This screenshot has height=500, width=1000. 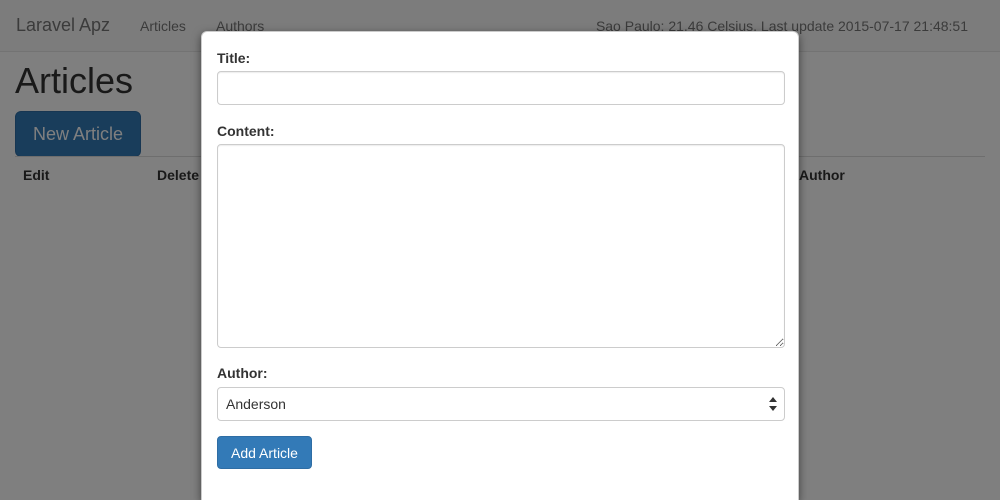 What do you see at coordinates (242, 373) in the screenshot?
I see `author-label: Author:` at bounding box center [242, 373].